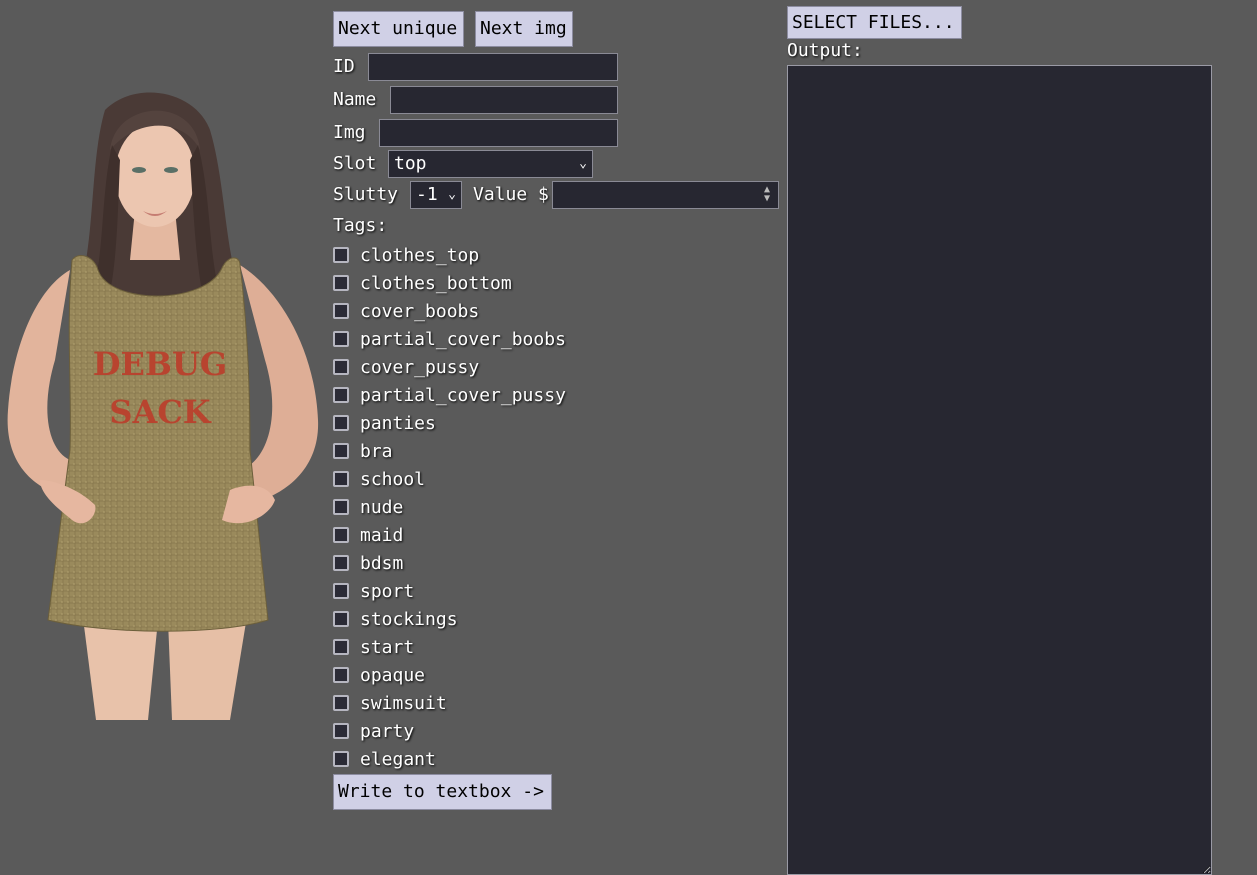  Describe the element at coordinates (387, 591) in the screenshot. I see `tag-label: sport` at that location.